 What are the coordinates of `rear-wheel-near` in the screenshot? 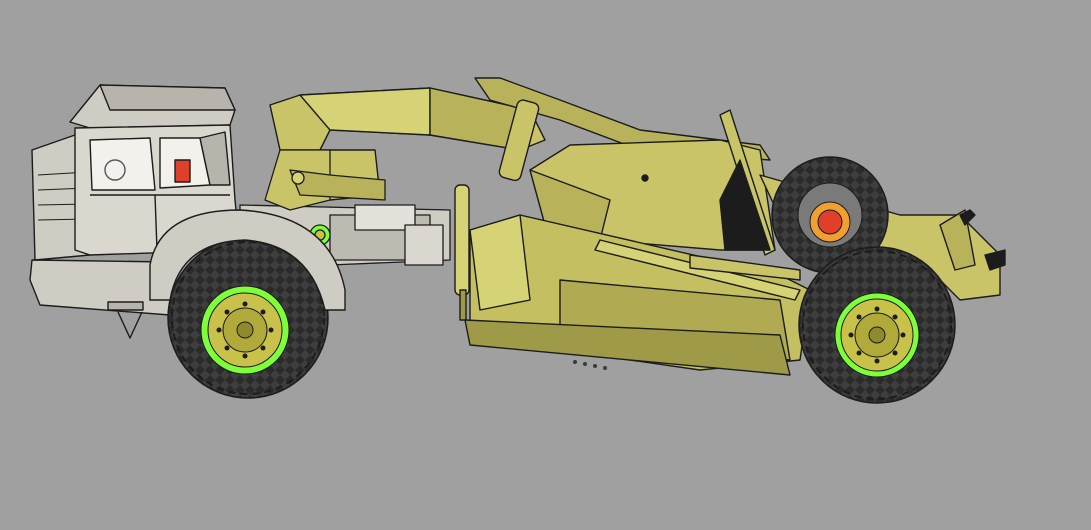 It's located at (877, 325).